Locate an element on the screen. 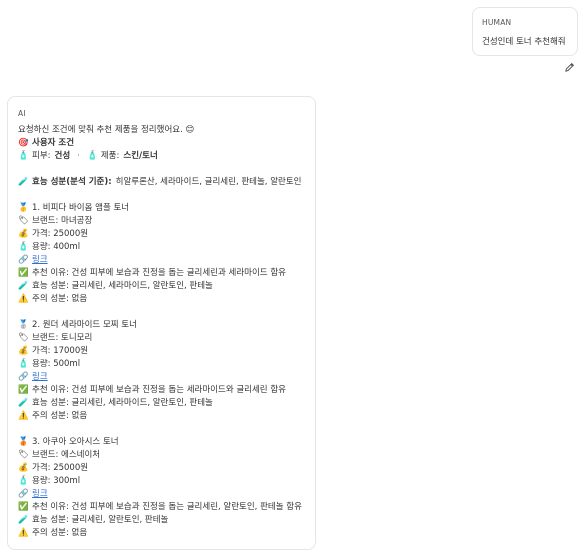  human-role-label: HUMAN is located at coordinates (497, 22).